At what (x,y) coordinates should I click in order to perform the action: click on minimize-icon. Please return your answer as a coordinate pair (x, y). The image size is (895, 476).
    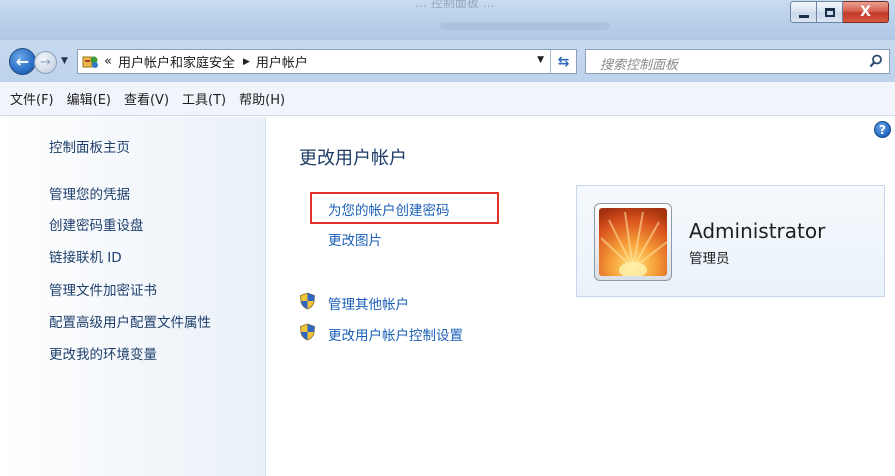
    Looking at the image, I should click on (803, 16).